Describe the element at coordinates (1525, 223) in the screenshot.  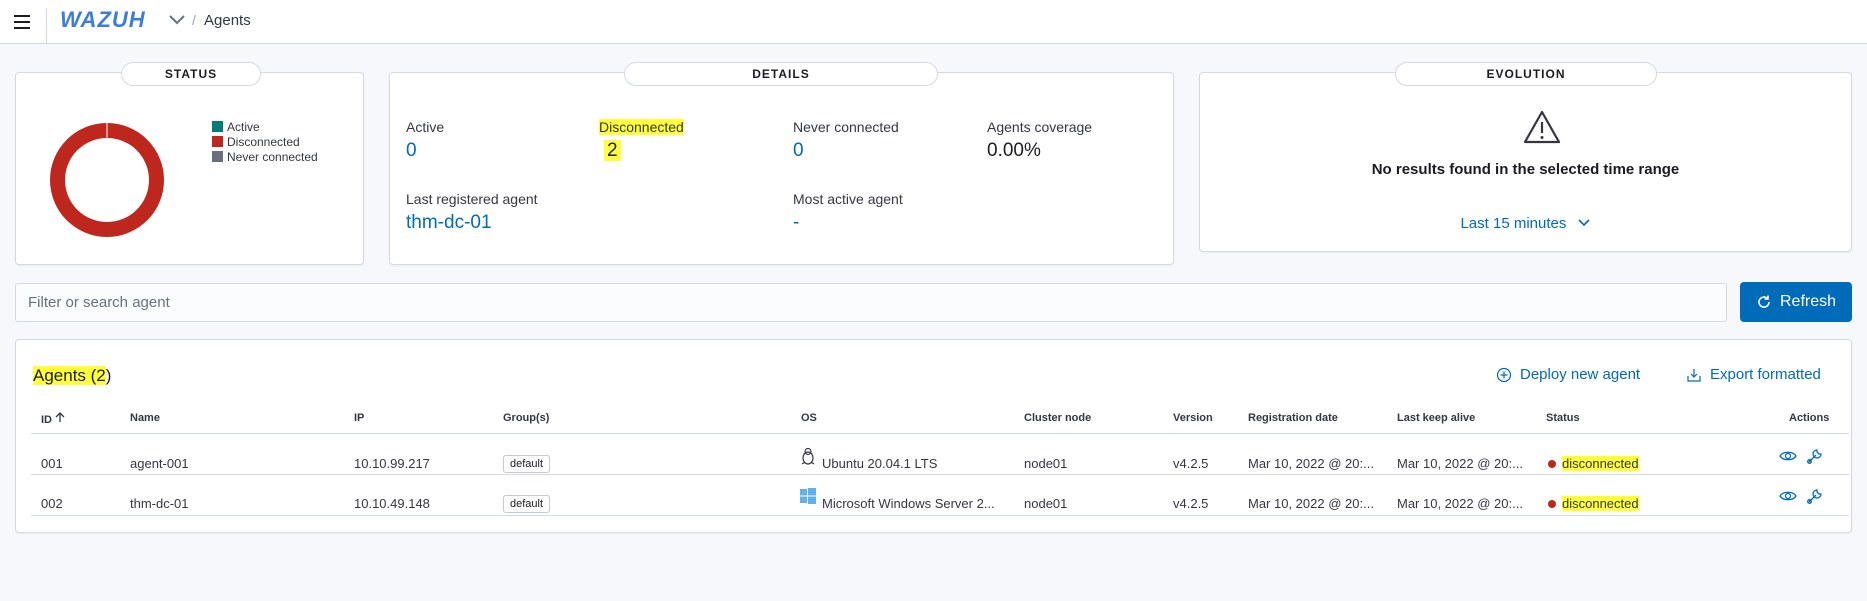
I see `time-range-picker: Last 15 minutes` at that location.